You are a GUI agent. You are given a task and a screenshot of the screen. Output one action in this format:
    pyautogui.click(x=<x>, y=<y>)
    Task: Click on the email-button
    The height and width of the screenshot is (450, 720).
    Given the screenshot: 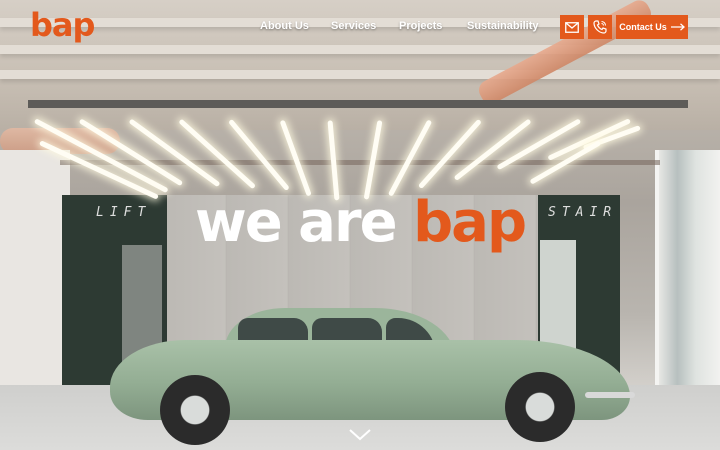 What is the action you would take?
    pyautogui.click(x=572, y=27)
    